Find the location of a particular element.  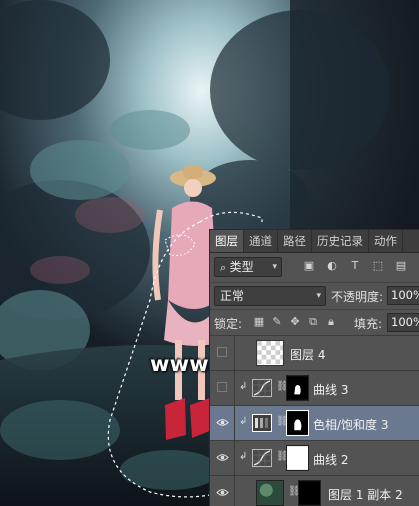

layer-row: ⛓︎ 图层 1 副本 2 is located at coordinates (314, 490).